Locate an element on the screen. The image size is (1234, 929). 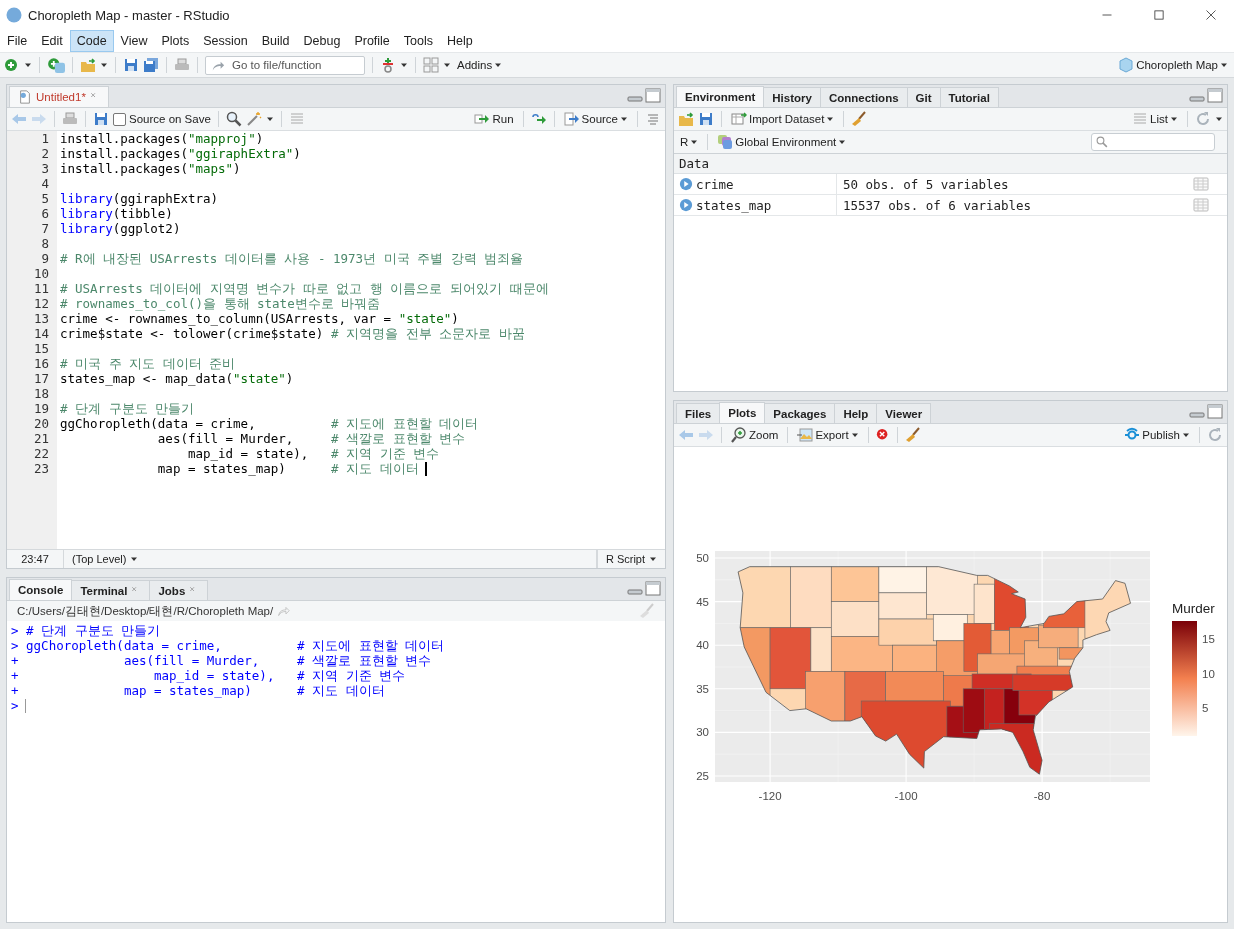
share-arrow-icon is located at coordinates (284, 611).